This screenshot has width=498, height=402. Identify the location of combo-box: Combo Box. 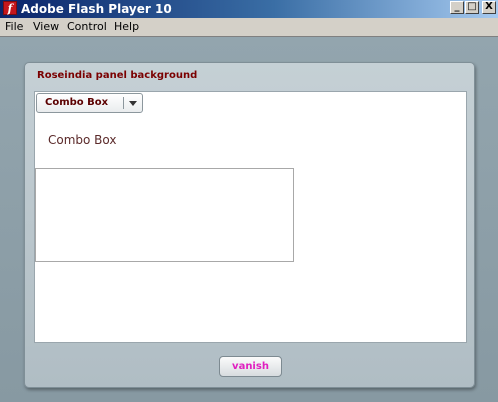
(89, 103).